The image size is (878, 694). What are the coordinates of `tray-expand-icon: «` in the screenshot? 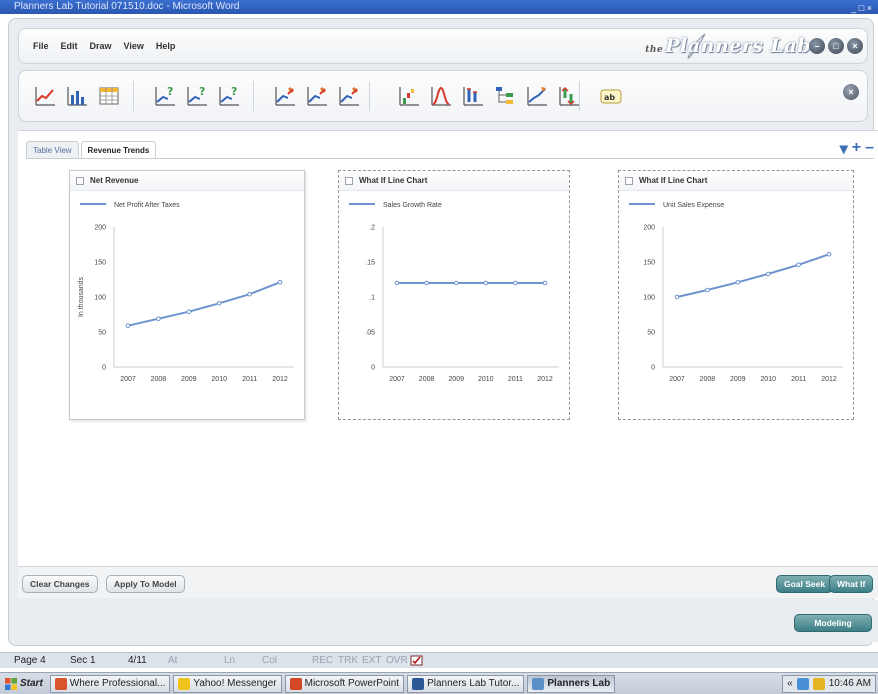 It's located at (790, 683).